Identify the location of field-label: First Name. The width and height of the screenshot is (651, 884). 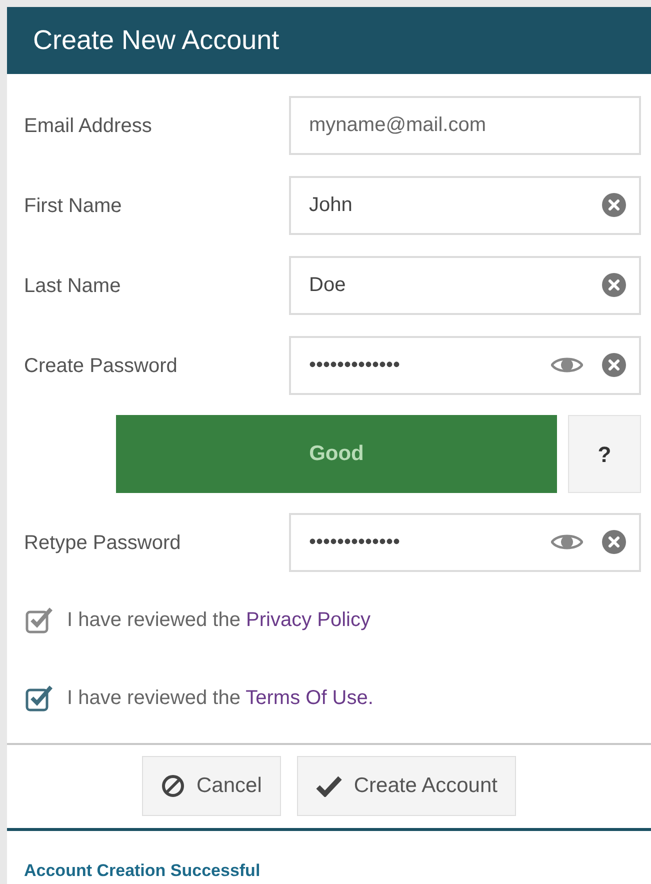
(73, 206).